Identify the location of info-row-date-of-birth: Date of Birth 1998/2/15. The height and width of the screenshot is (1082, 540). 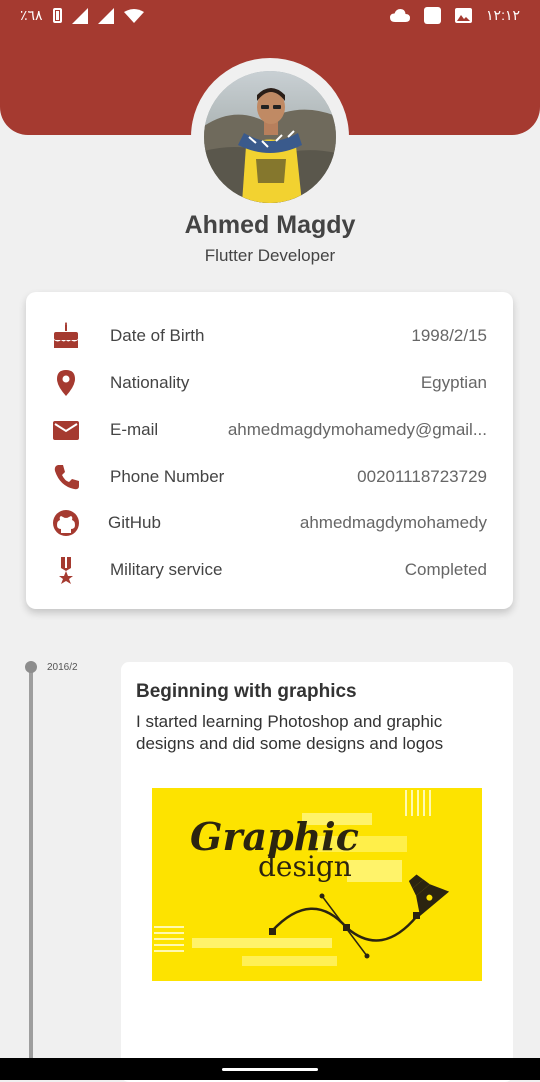
(269, 335).